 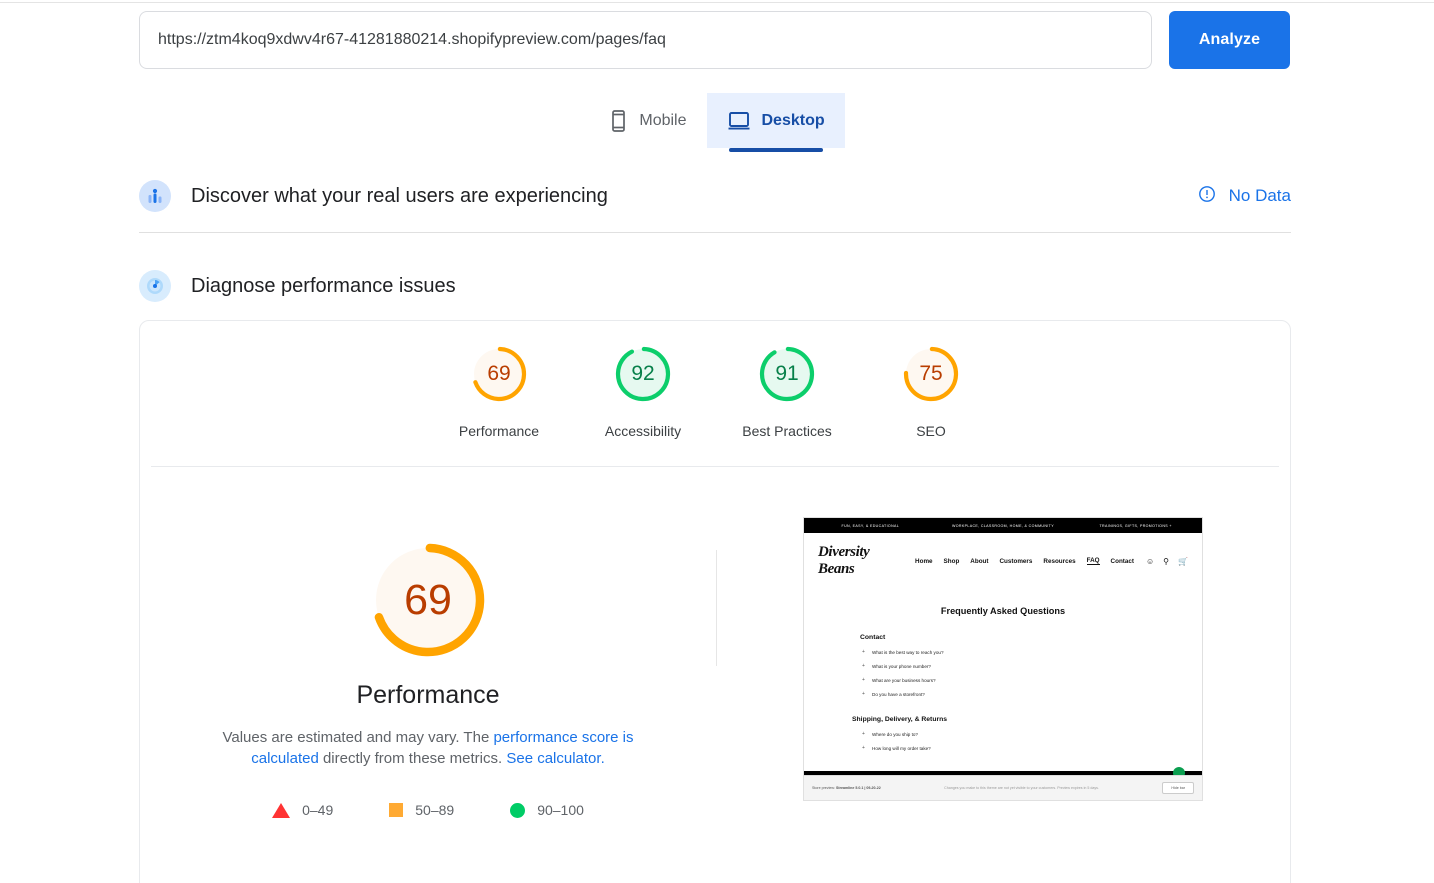 I want to click on legend-label-good: 90–100, so click(x=560, y=810).